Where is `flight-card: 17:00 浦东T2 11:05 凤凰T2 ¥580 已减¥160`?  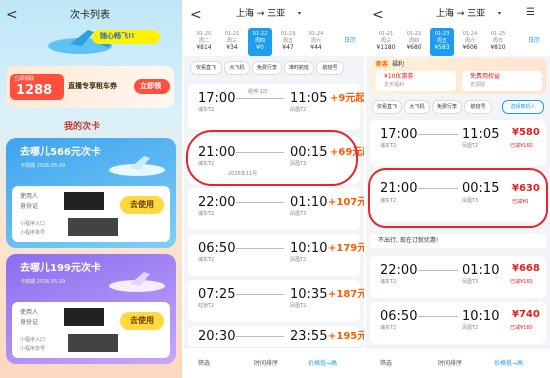 flight-card: 17:00 浦东T2 11:05 凤凰T2 ¥580 已减¥160 is located at coordinates (458, 143).